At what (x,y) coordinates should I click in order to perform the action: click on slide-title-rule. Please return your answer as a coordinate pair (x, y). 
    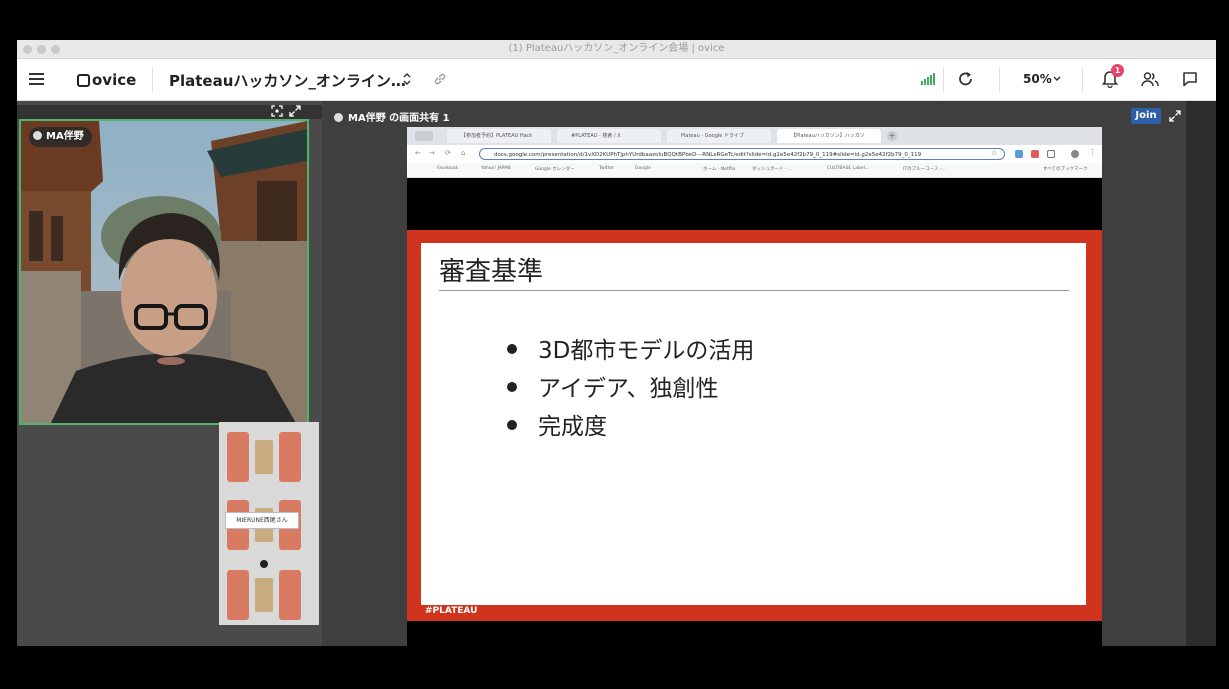
    Looking at the image, I should click on (754, 290).